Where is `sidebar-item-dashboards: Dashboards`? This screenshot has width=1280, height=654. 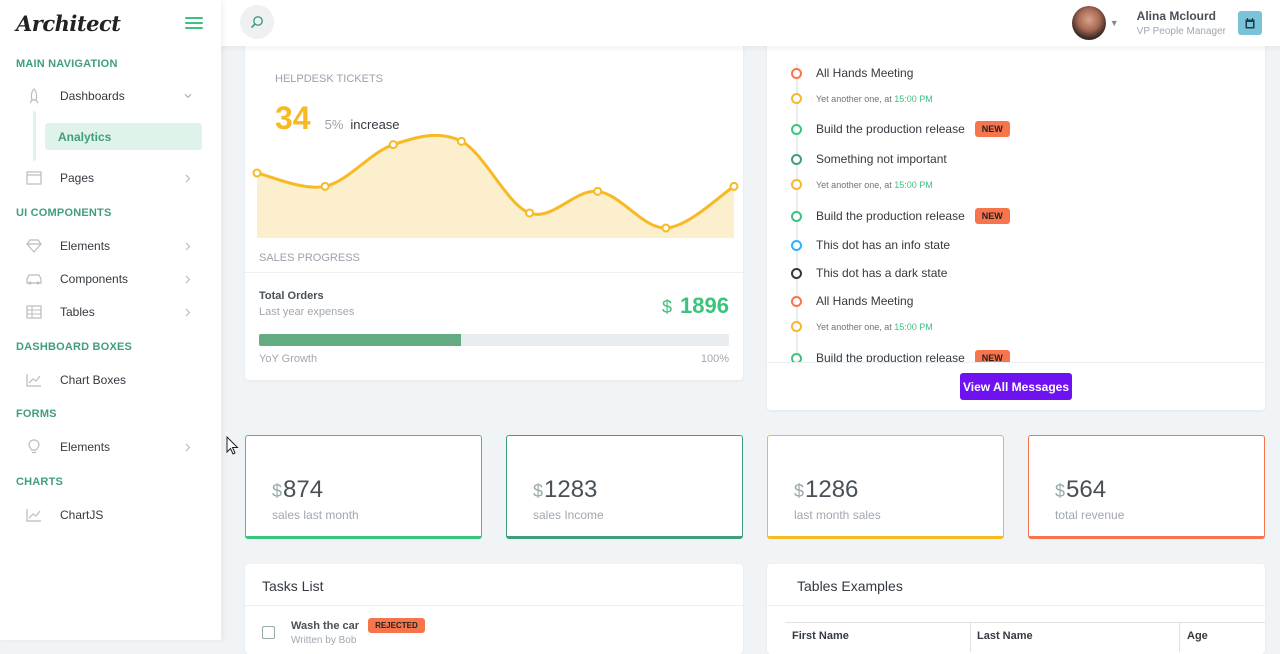 sidebar-item-dashboards: Dashboards is located at coordinates (111, 96).